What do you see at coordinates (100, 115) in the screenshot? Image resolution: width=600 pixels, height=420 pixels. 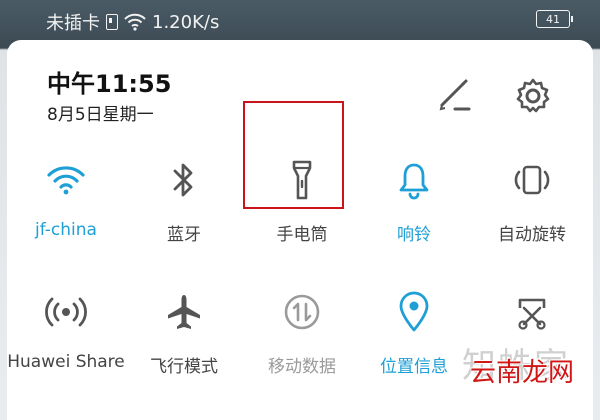 I see `panel-date: 8月5日星期一` at bounding box center [100, 115].